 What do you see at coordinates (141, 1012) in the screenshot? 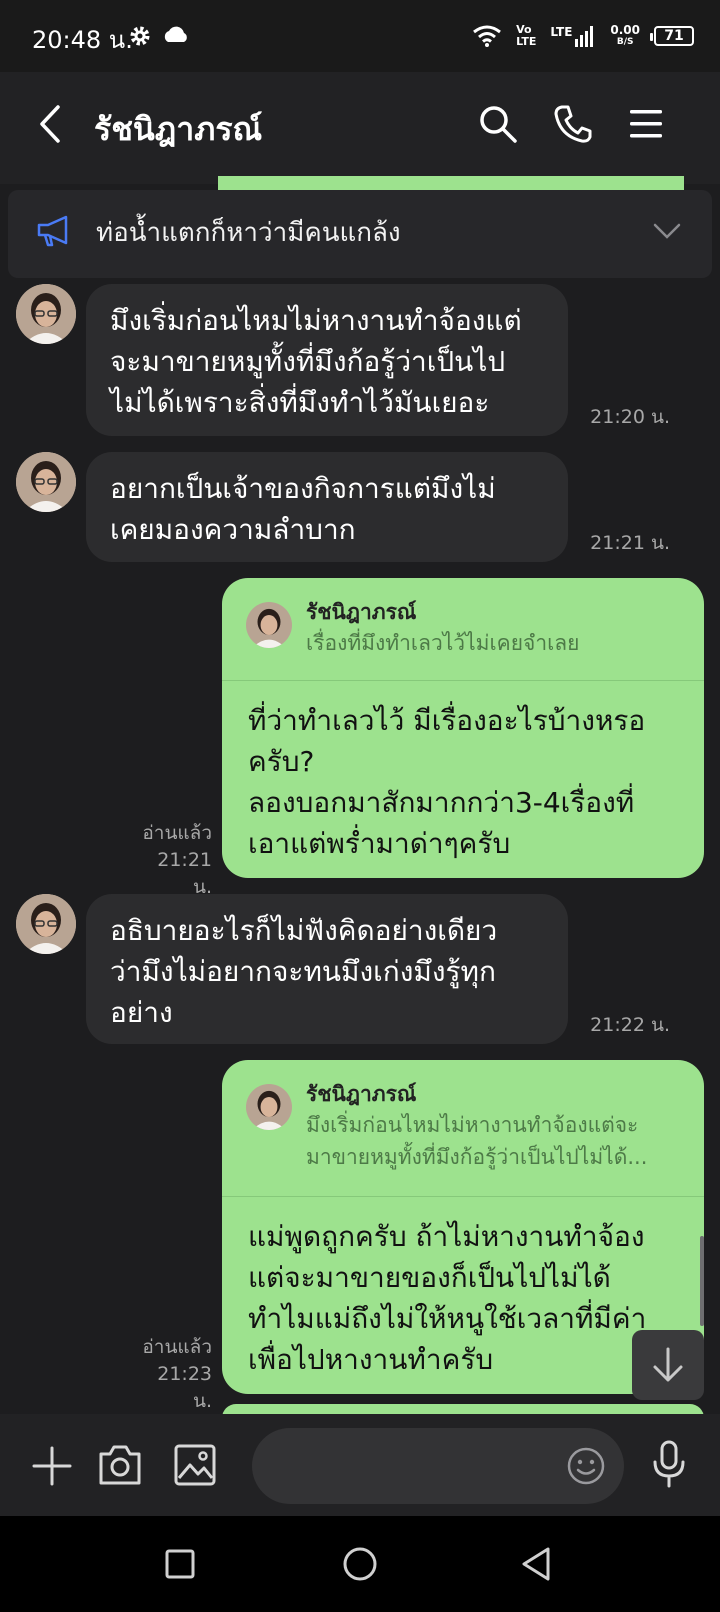
I see `message-line: อย่าง` at bounding box center [141, 1012].